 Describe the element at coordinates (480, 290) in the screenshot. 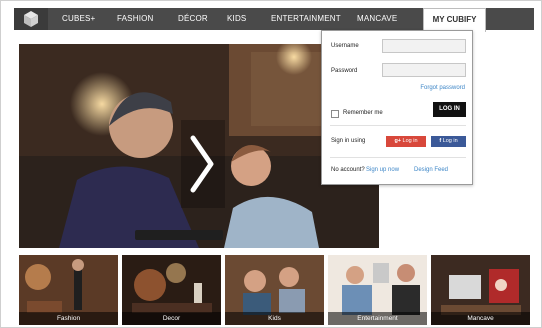

I see `tile-mancave: Mancave` at that location.